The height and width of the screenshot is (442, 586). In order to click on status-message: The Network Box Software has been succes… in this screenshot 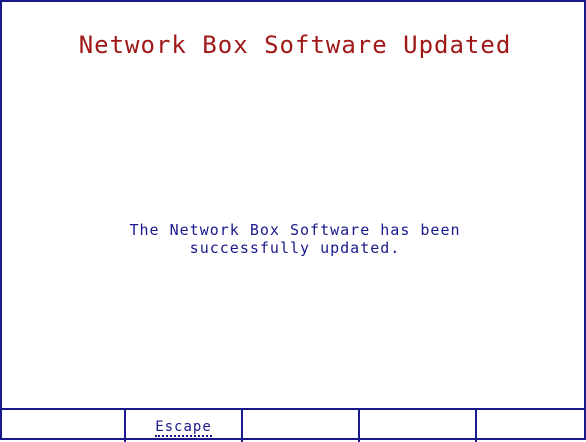, I will do `click(294, 239)`.